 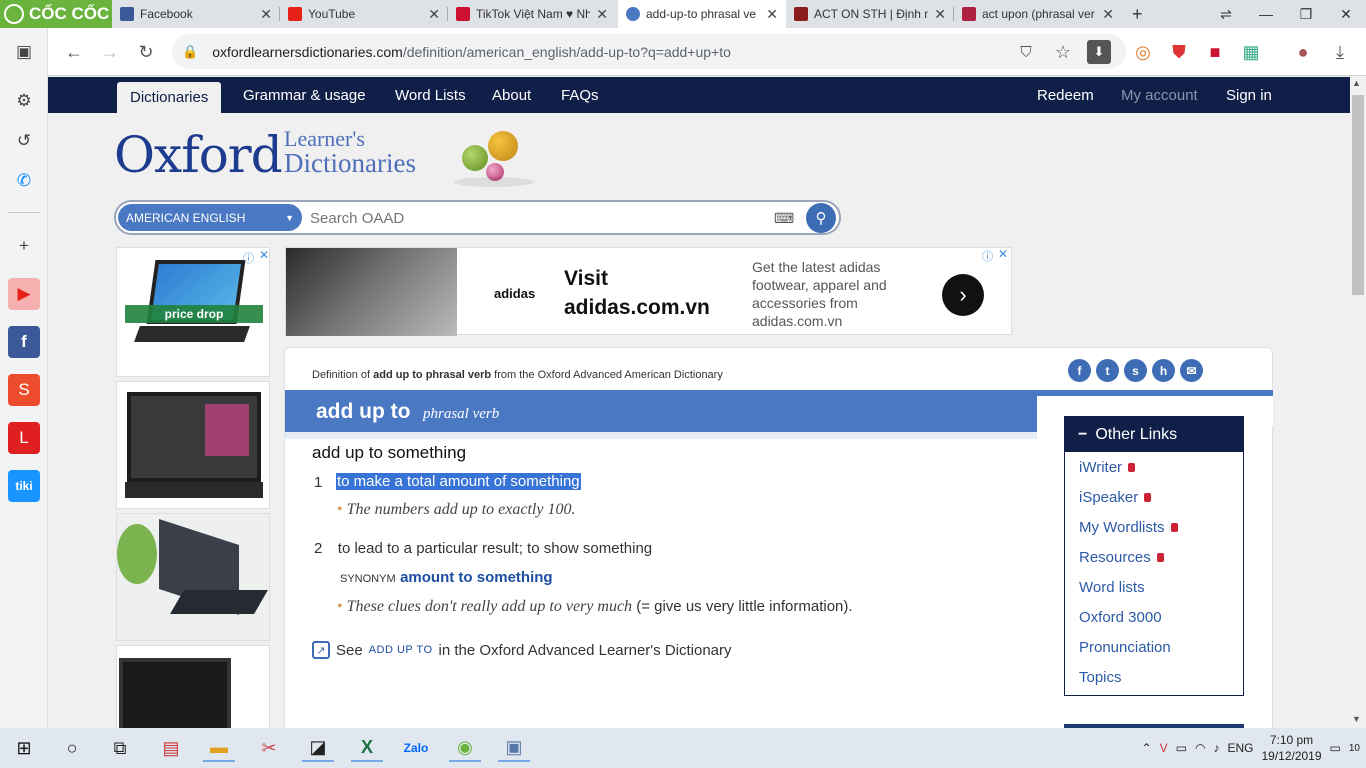 What do you see at coordinates (364, 14) in the screenshot?
I see `tab-youtube: YouTube ✕` at bounding box center [364, 14].